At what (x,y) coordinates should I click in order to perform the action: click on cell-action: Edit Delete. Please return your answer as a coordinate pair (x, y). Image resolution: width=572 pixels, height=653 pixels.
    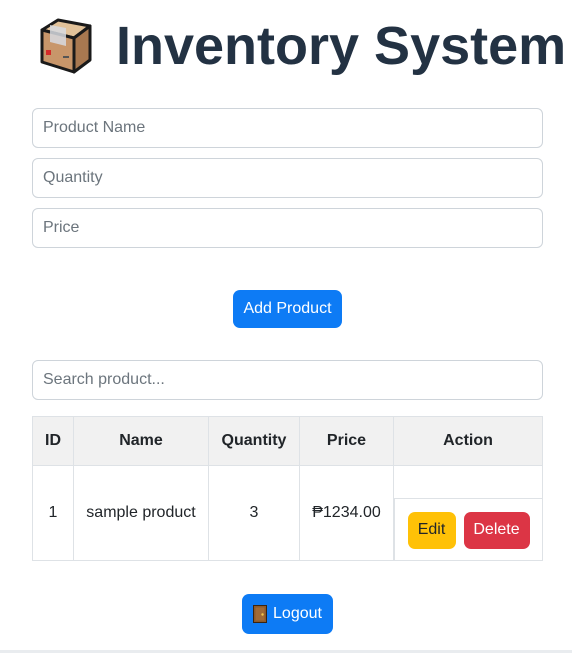
    Looking at the image, I should click on (468, 513).